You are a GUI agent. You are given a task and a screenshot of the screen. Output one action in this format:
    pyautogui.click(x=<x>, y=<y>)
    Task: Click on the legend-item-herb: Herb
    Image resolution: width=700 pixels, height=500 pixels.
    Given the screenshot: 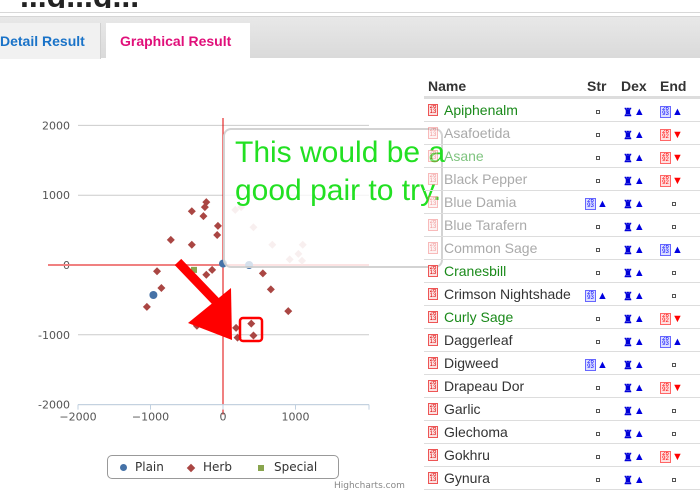 What is the action you would take?
    pyautogui.click(x=209, y=467)
    